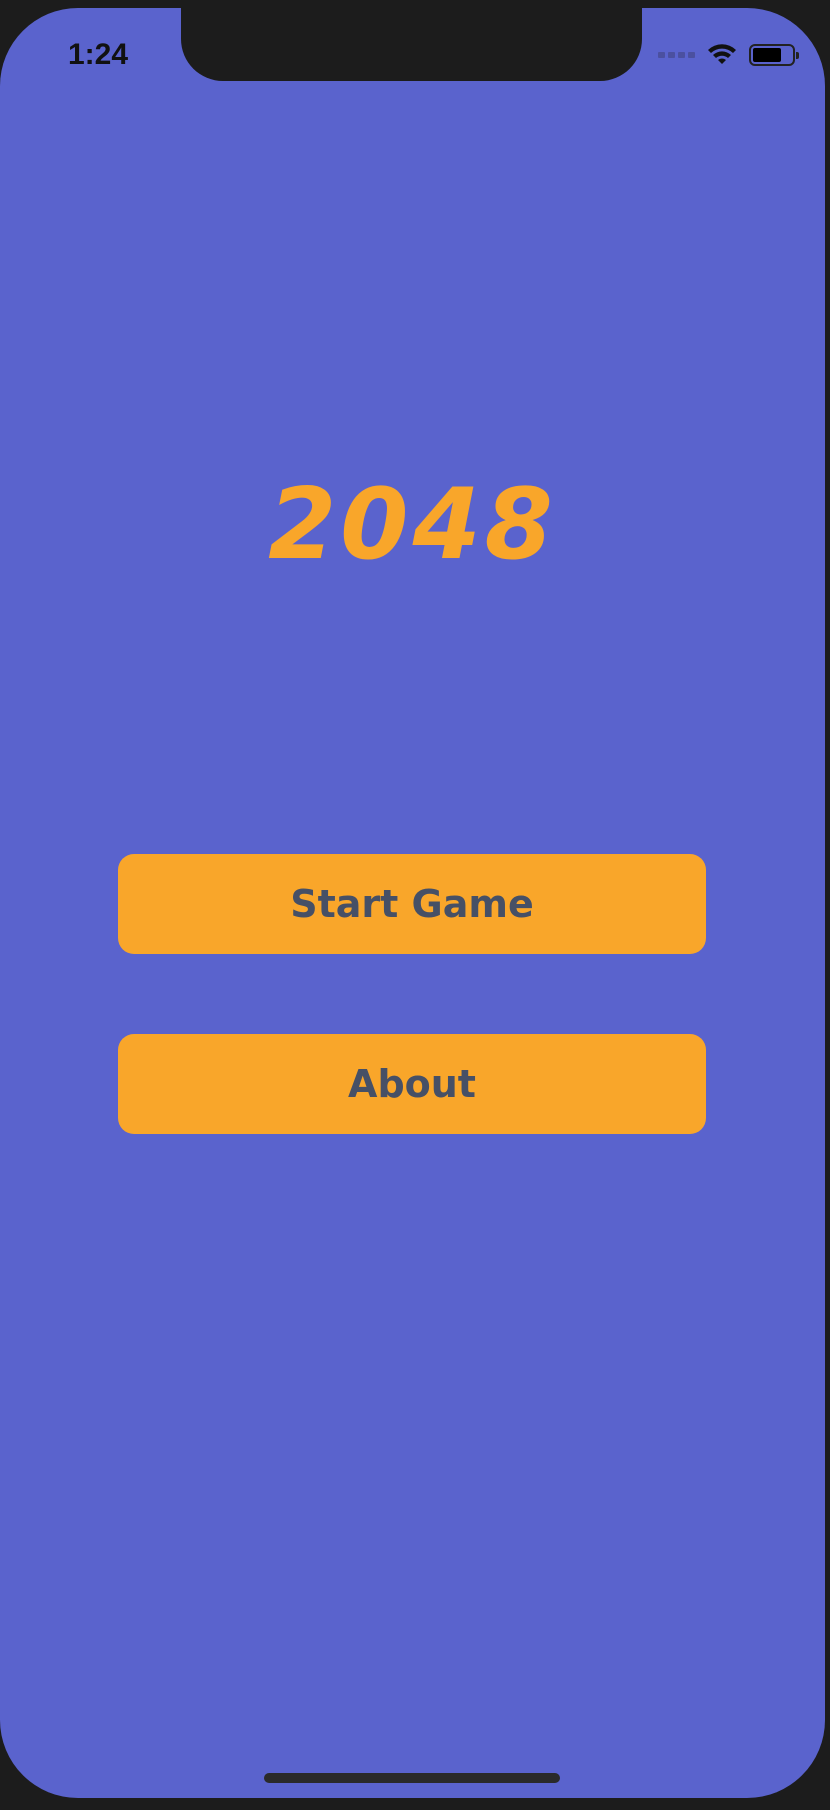 This screenshot has height=1810, width=830. What do you see at coordinates (412, 1778) in the screenshot?
I see `home-indicator` at bounding box center [412, 1778].